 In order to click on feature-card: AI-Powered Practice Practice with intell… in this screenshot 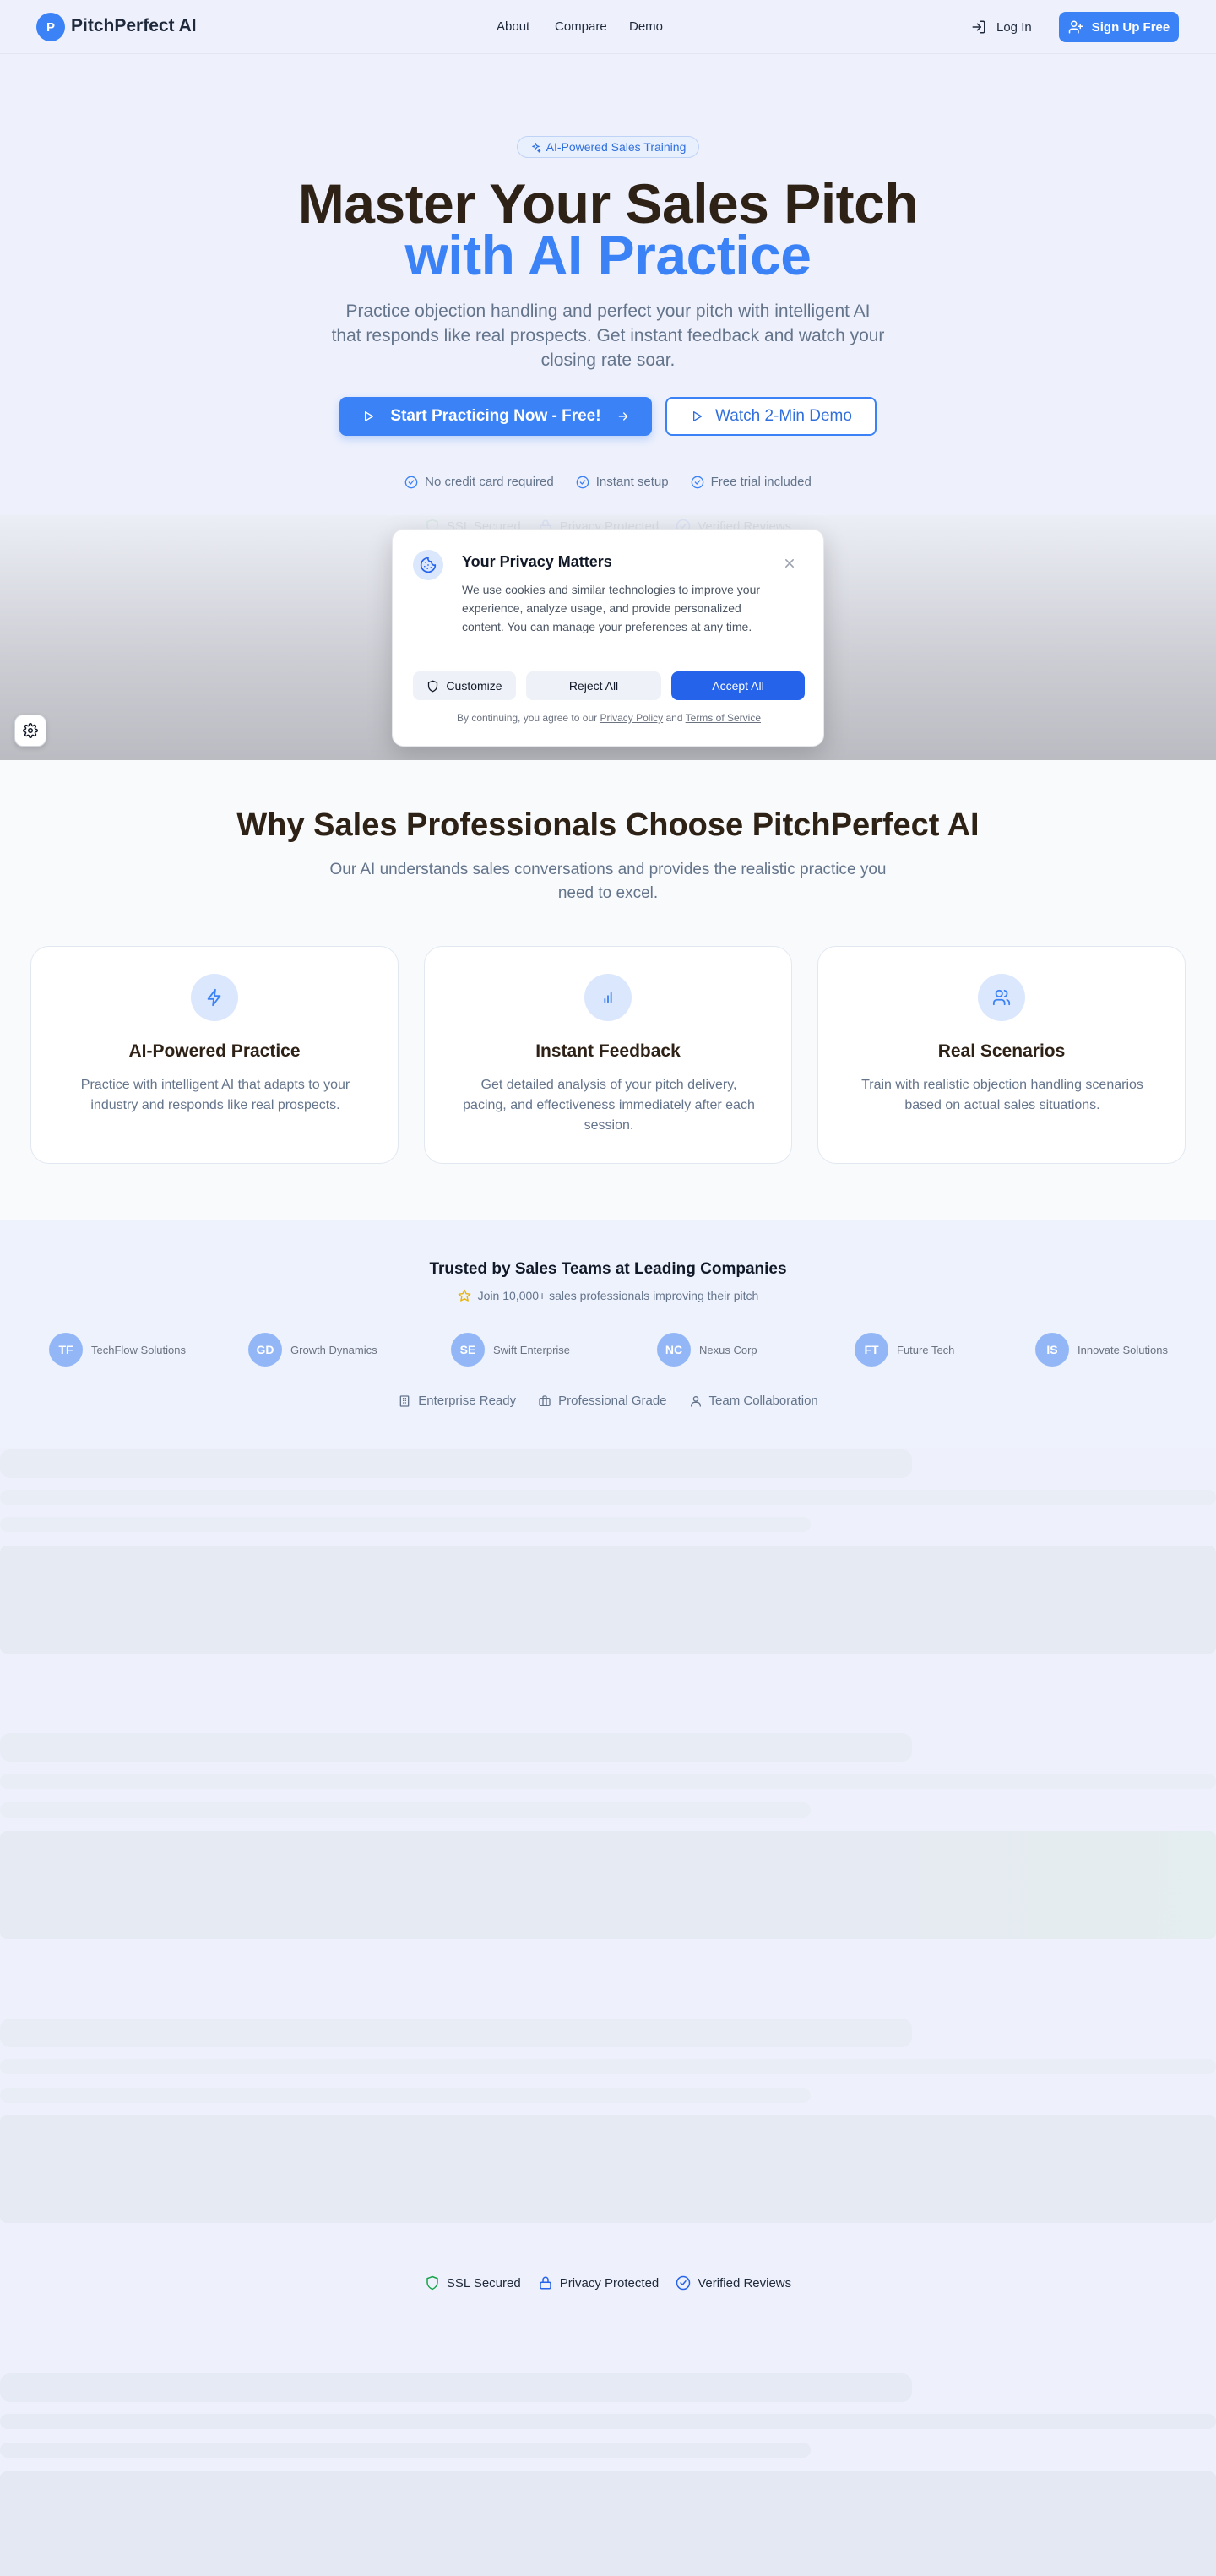, I will do `click(214, 1055)`.